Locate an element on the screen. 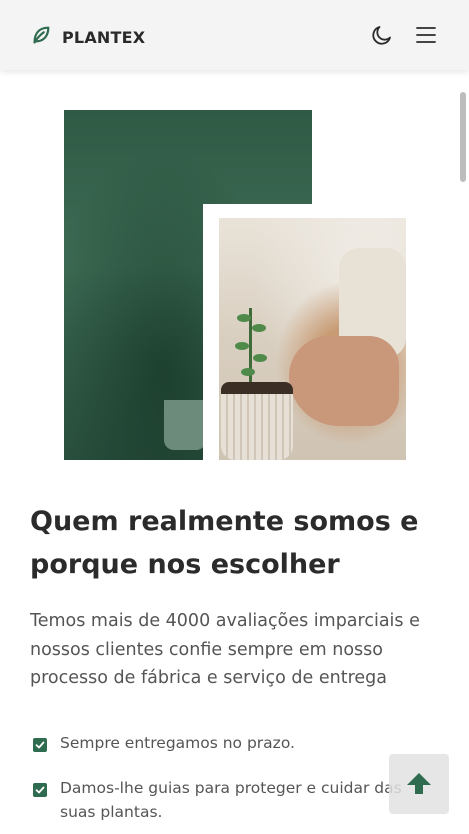 The image size is (469, 834). menu-button is located at coordinates (426, 35).